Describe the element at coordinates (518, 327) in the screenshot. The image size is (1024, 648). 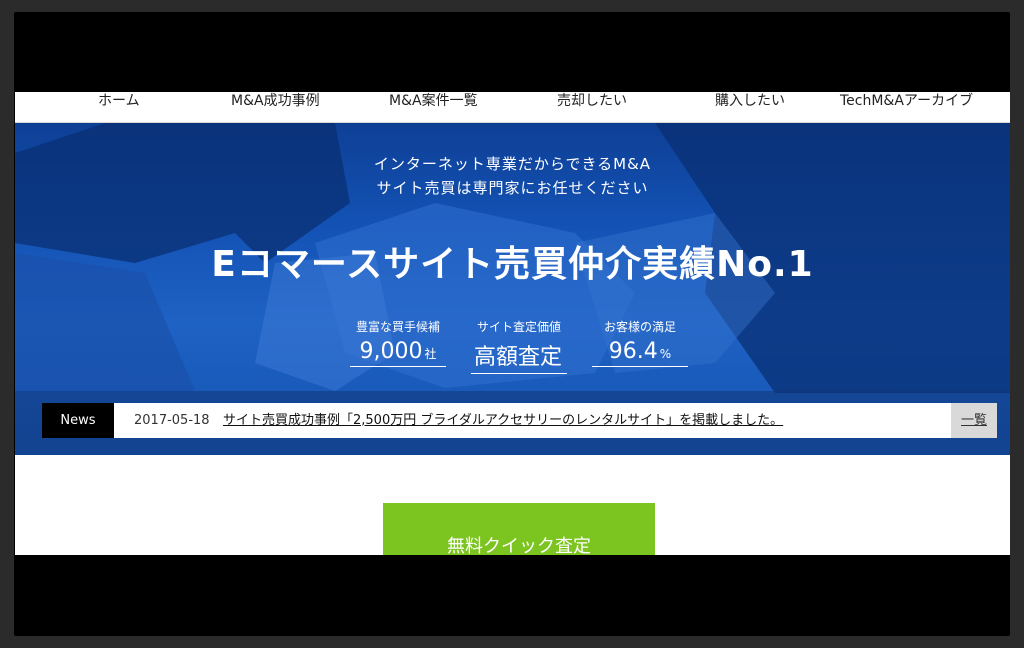
I see `stat-label: サイト査定価値` at that location.